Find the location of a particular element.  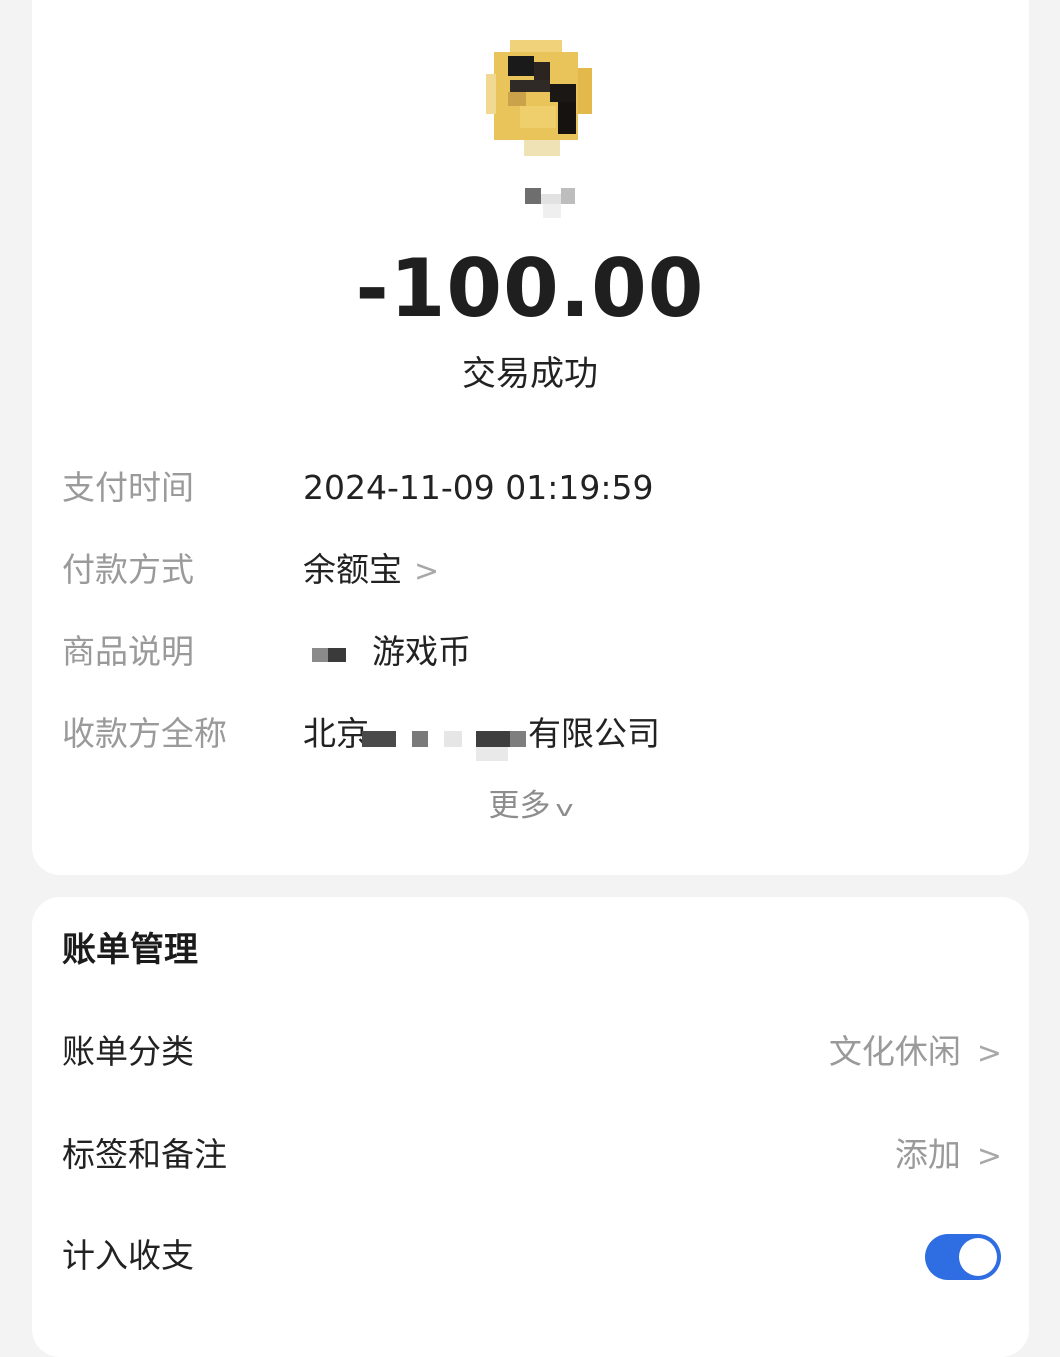

tags-notes-label: 标签和备注 is located at coordinates (144, 1154).